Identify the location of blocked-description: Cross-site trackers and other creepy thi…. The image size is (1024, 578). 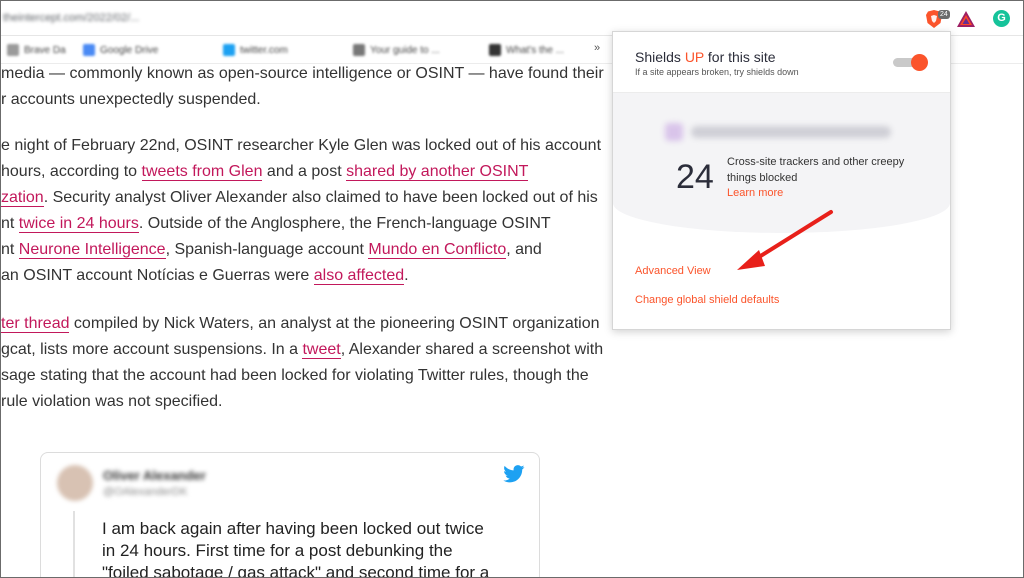
(816, 170).